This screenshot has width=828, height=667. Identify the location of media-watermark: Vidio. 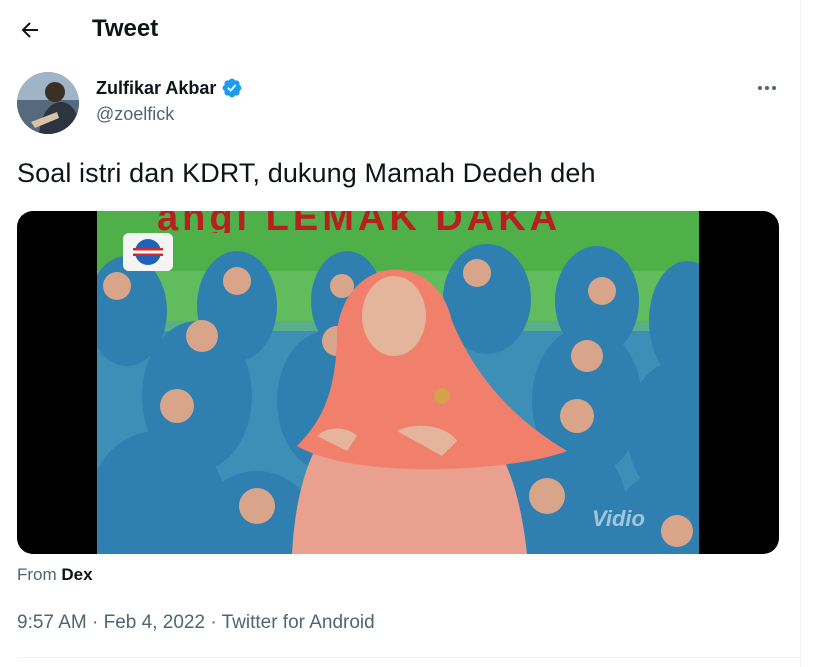
(618, 518).